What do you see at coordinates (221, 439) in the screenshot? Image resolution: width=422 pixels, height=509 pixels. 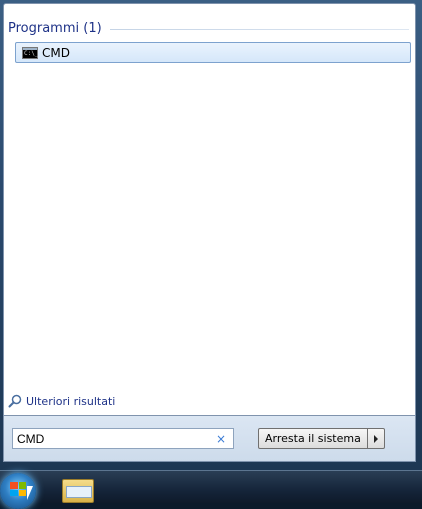 I see `clear-search-icon: ×` at bounding box center [221, 439].